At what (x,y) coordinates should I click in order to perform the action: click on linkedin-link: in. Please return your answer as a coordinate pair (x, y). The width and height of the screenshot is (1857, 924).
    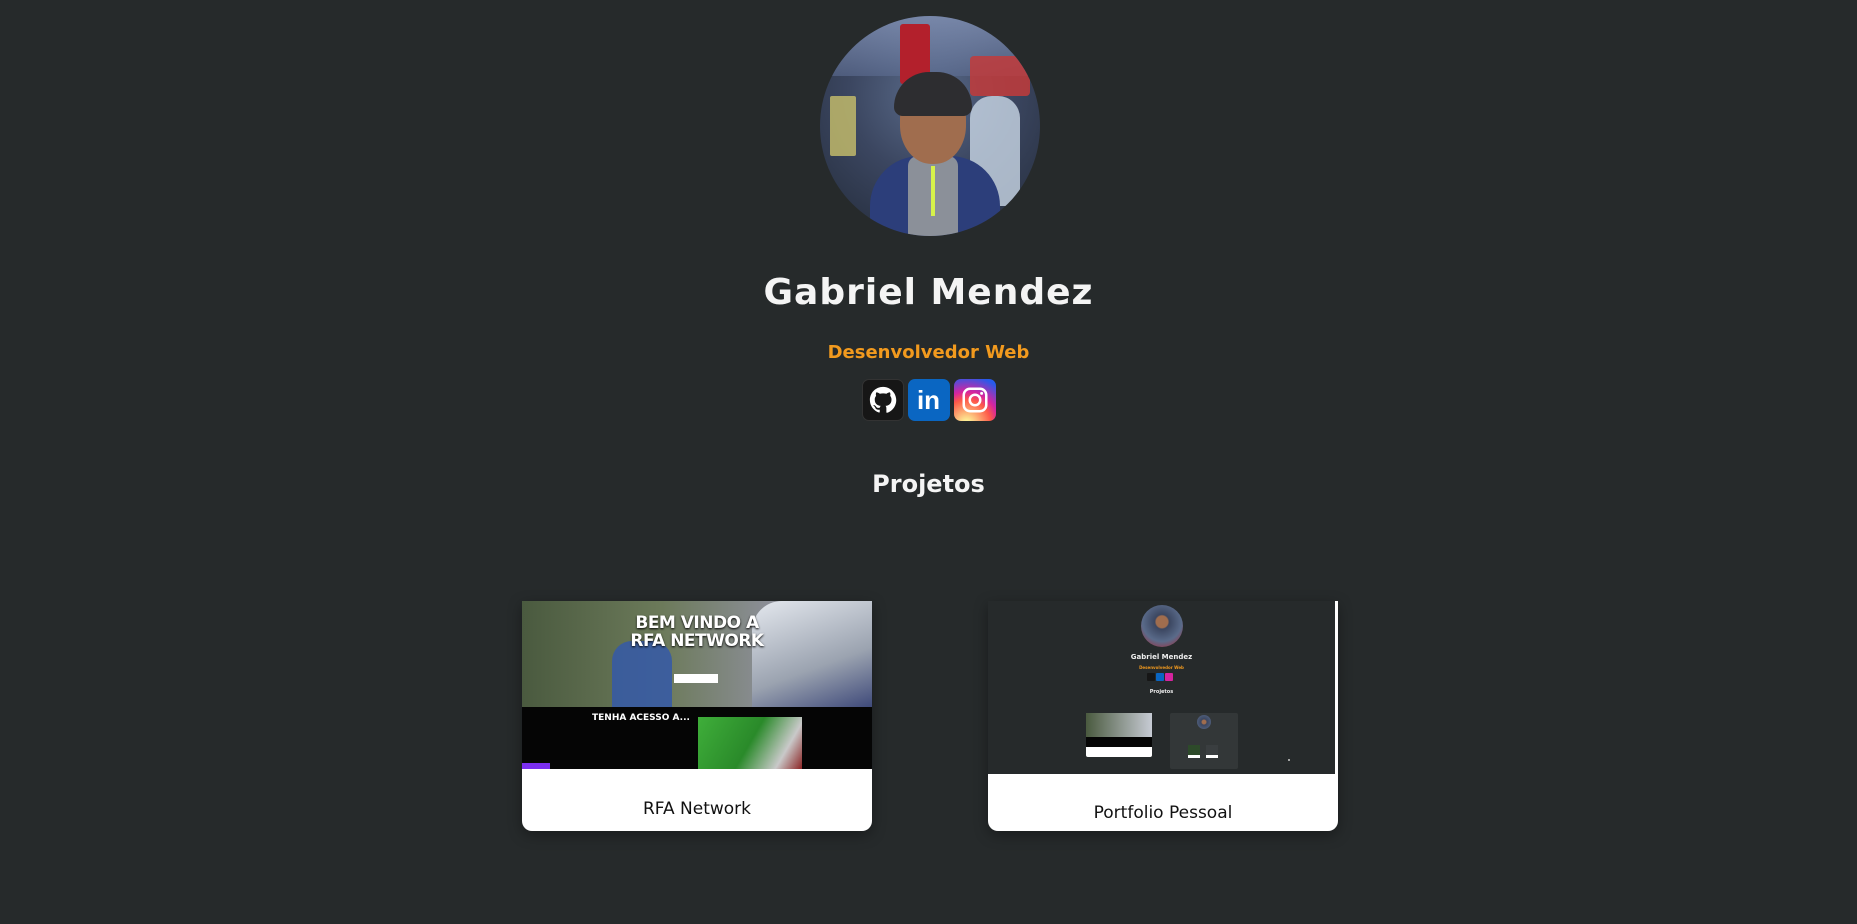
    Looking at the image, I should click on (928, 400).